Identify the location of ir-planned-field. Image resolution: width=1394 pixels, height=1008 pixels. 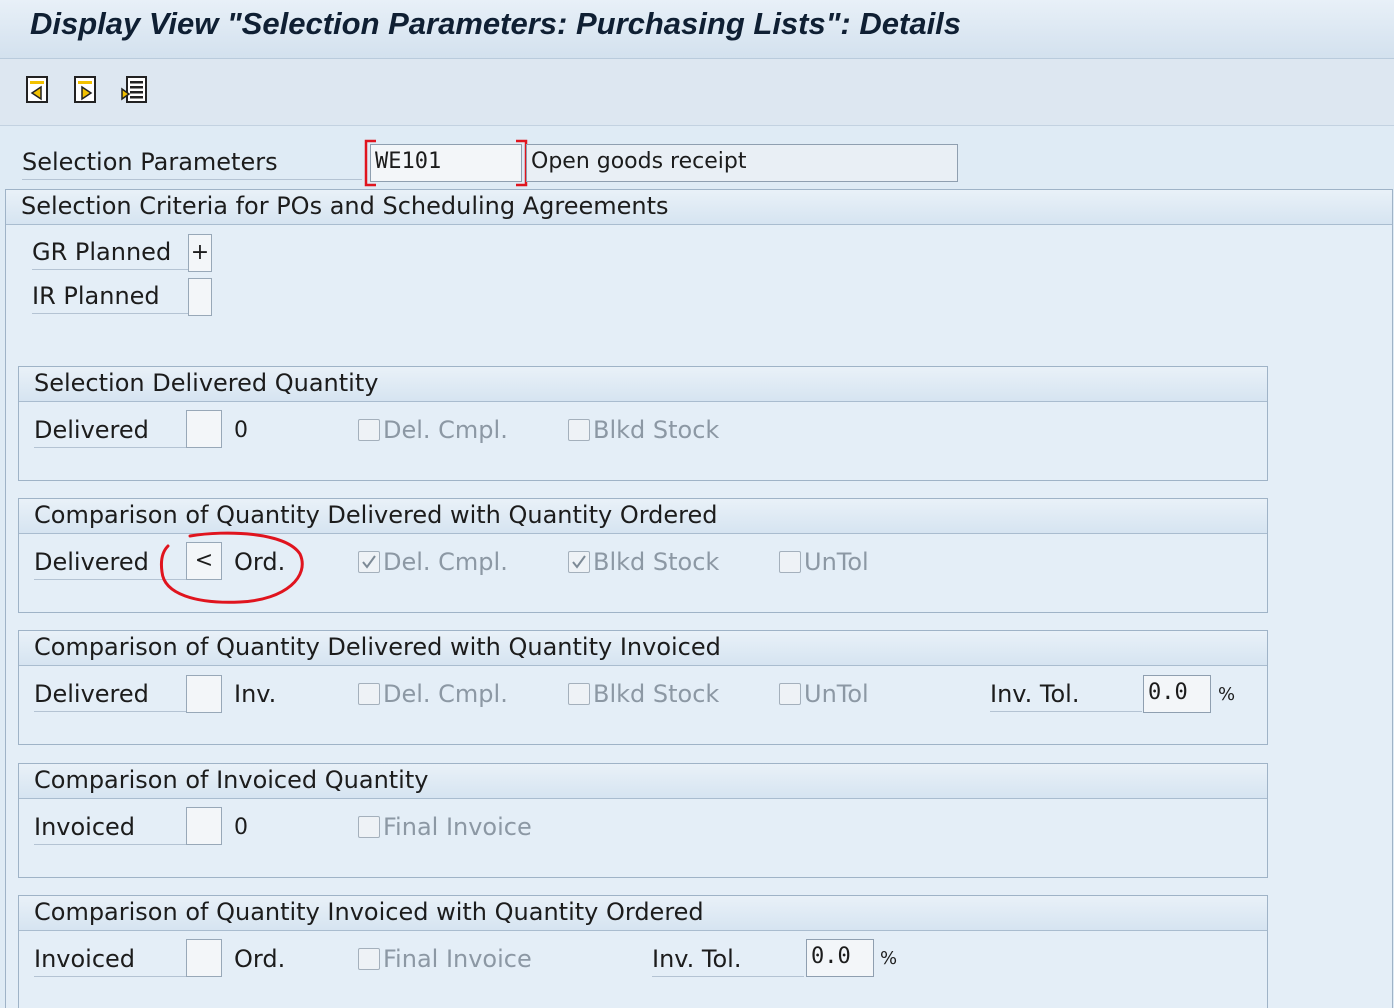
(200, 297).